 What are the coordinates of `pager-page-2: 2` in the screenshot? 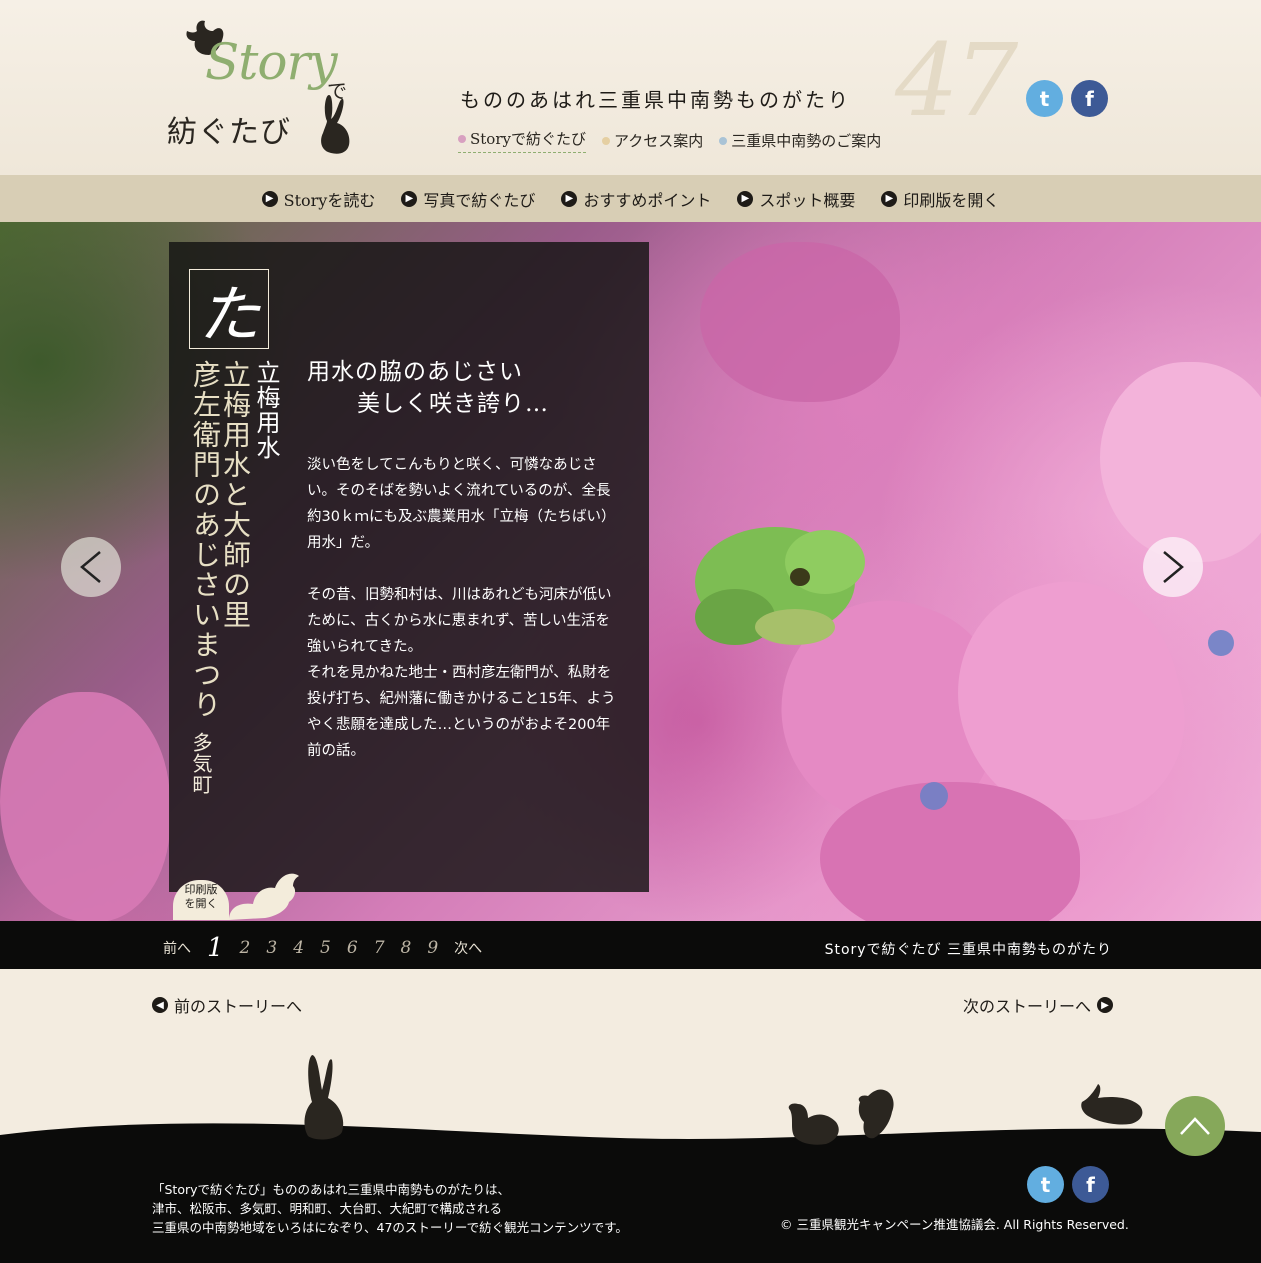 It's located at (245, 948).